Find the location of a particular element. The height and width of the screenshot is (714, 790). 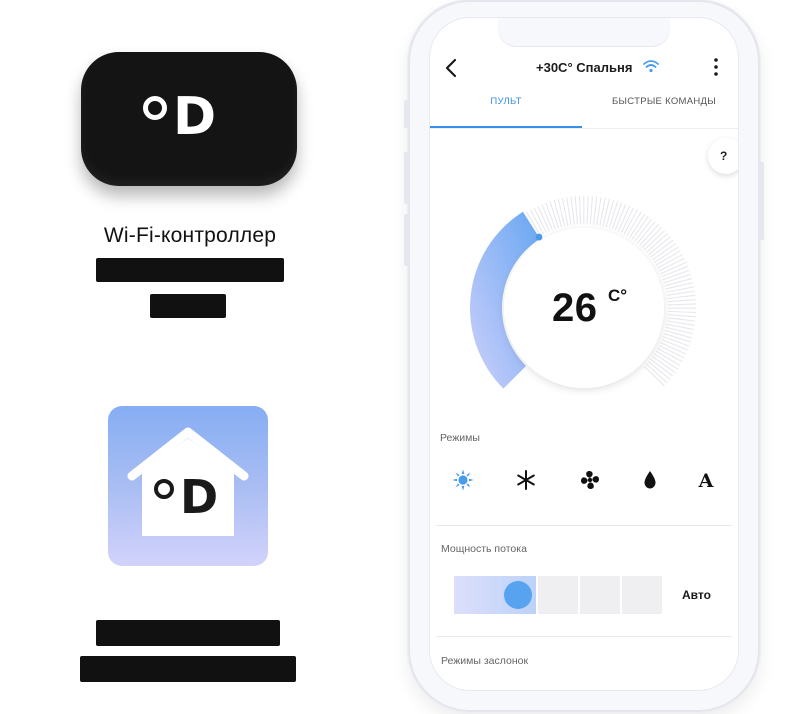

snowflake-icon is located at coordinates (526, 480).